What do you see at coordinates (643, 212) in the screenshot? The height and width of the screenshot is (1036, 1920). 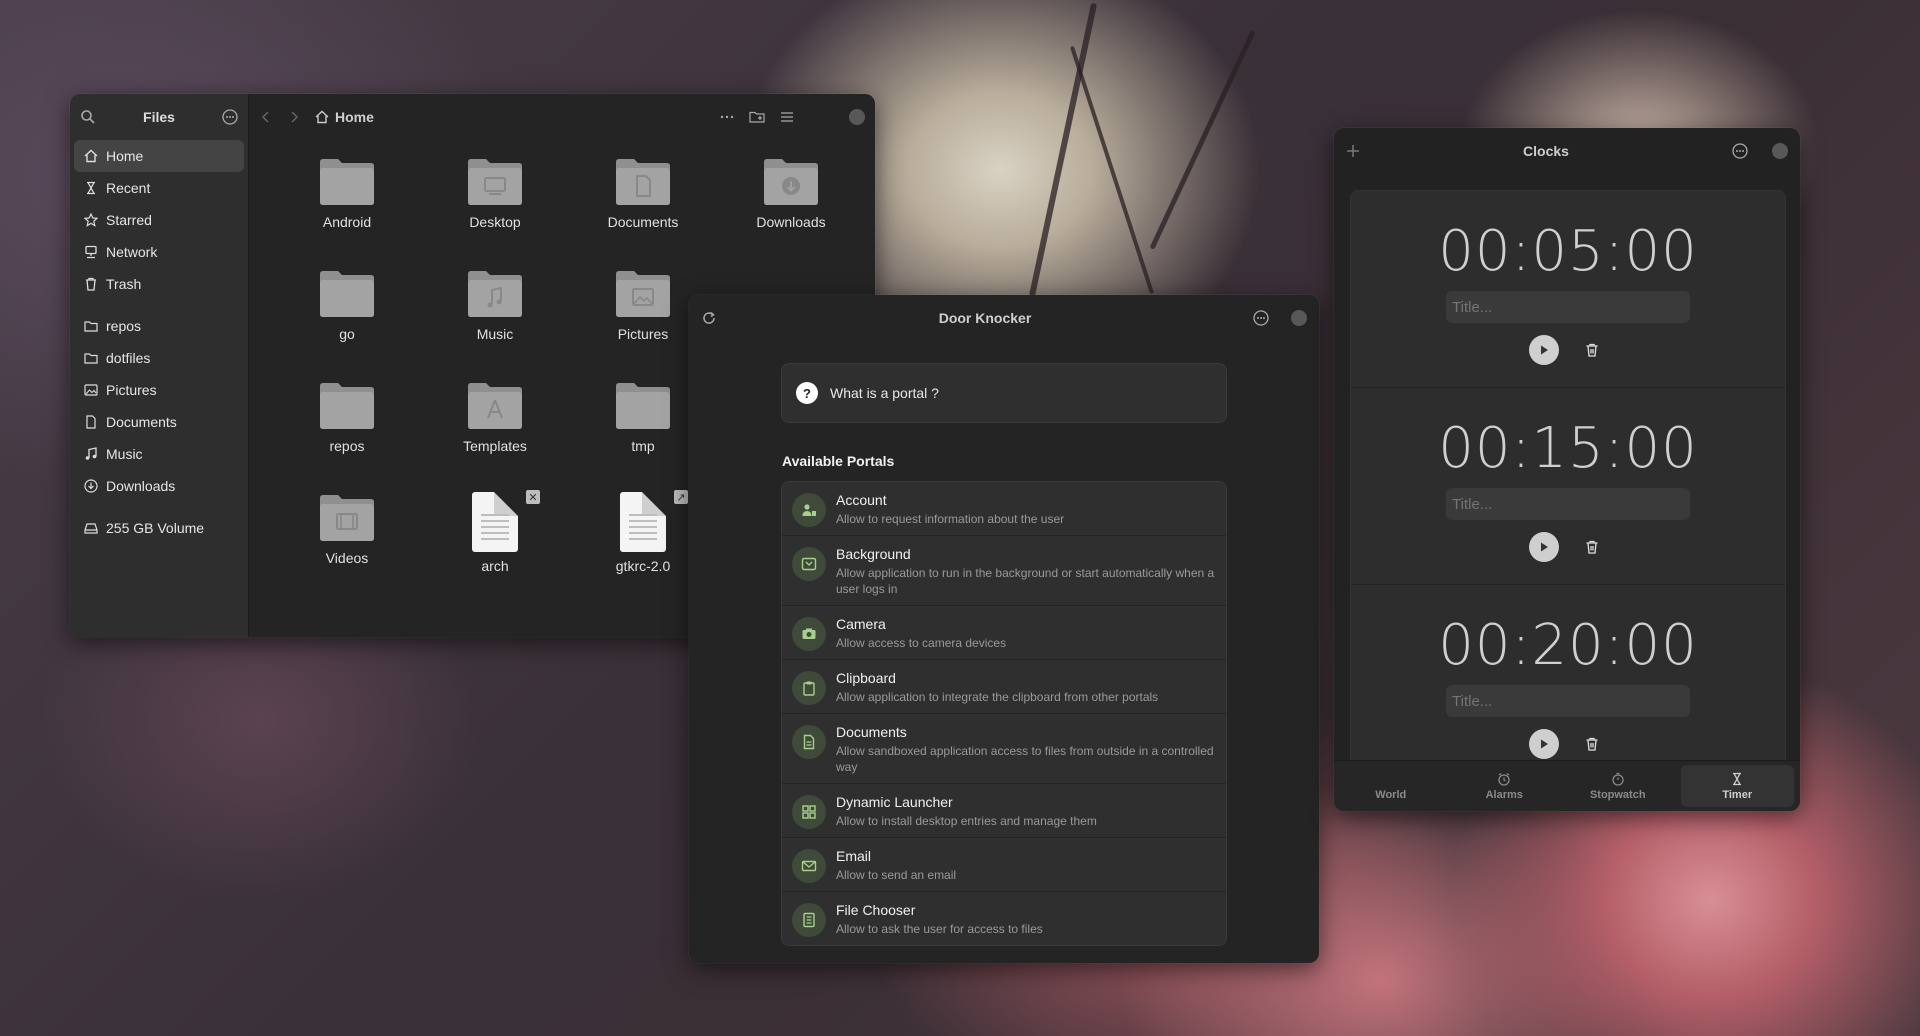 I see `file-item: Documents` at bounding box center [643, 212].